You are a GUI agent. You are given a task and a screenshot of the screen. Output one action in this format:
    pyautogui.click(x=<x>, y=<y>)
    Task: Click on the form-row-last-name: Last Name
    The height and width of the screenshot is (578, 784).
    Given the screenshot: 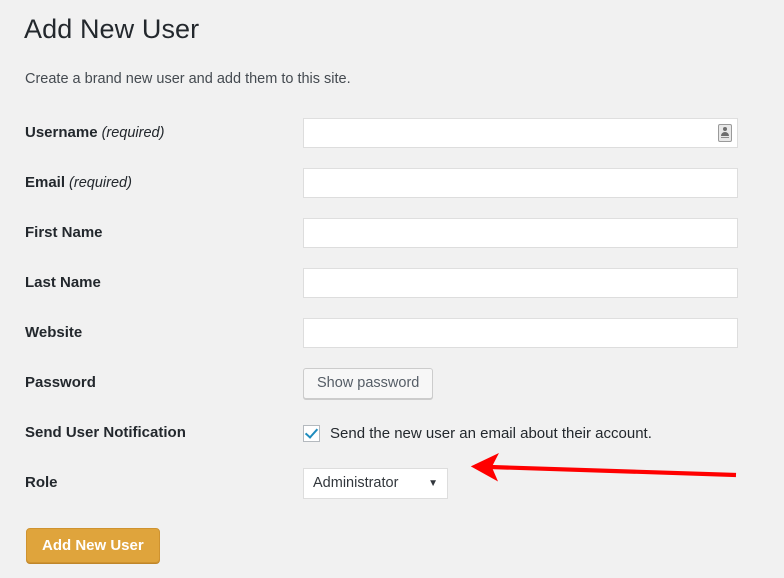 What is the action you would take?
    pyautogui.click(x=392, y=283)
    